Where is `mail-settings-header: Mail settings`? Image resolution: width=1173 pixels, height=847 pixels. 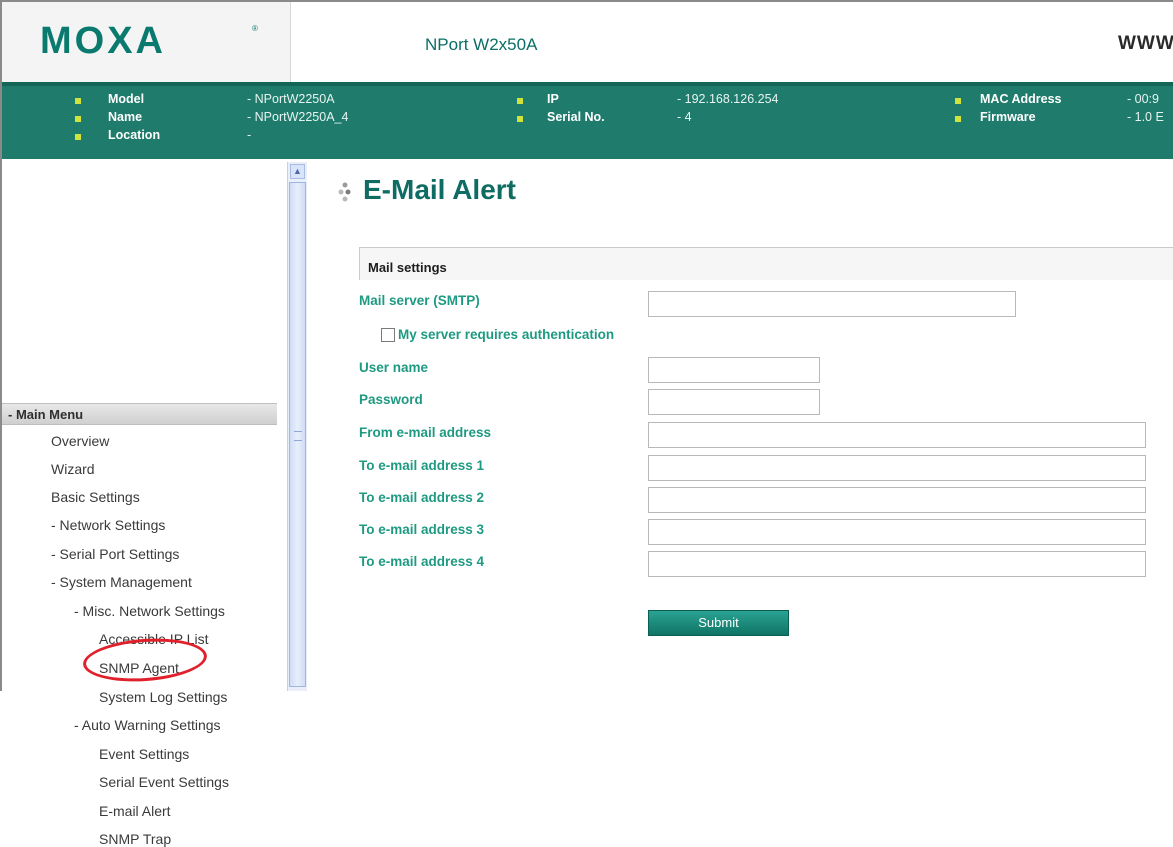 mail-settings-header: Mail settings is located at coordinates (766, 263).